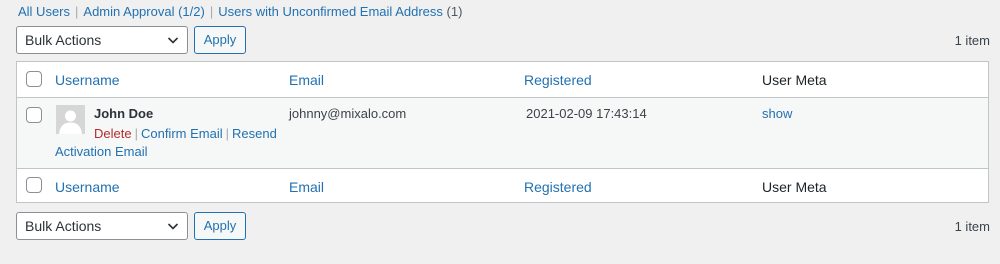 The image size is (1000, 264). I want to click on show-user-meta-link: show, so click(777, 113).